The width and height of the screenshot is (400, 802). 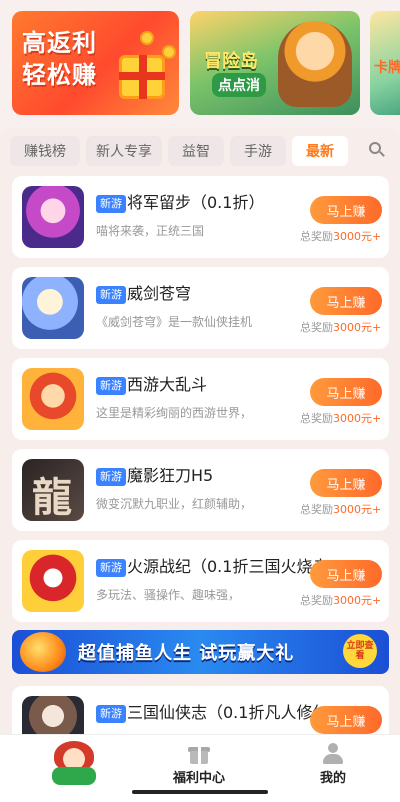 I want to click on game-title: 将军留步（0.1折）, so click(x=196, y=202).